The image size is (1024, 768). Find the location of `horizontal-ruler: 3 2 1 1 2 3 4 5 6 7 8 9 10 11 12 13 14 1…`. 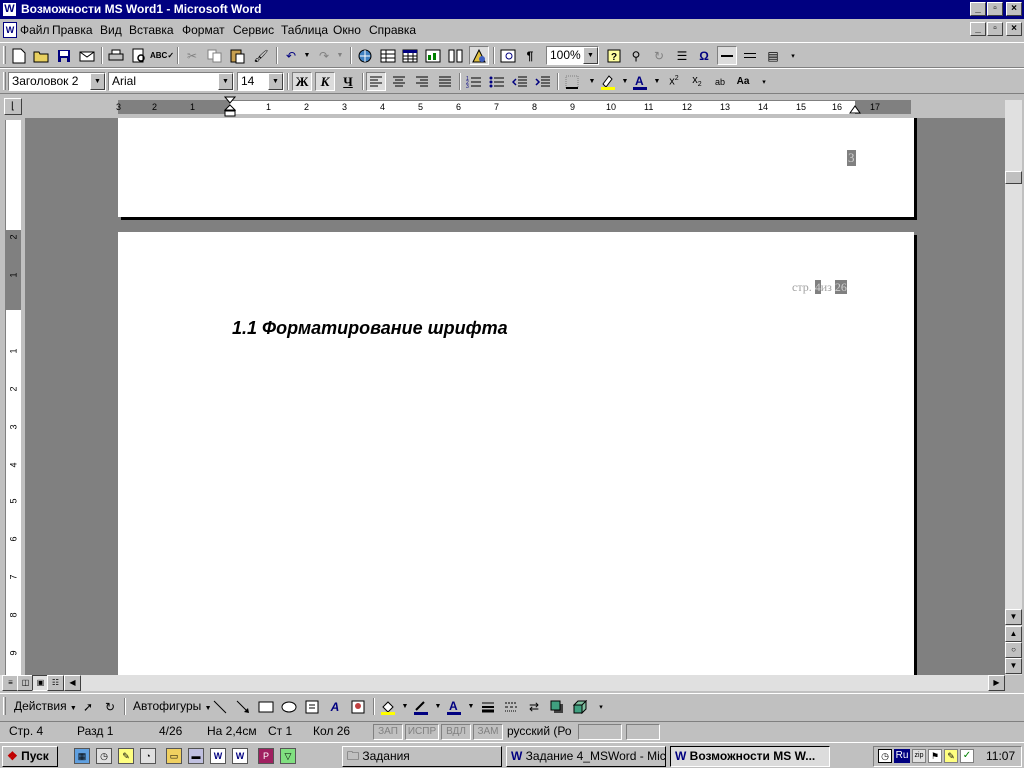

horizontal-ruler: 3 2 1 1 2 3 4 5 6 7 8 9 10 11 12 13 14 1… is located at coordinates (513, 106).